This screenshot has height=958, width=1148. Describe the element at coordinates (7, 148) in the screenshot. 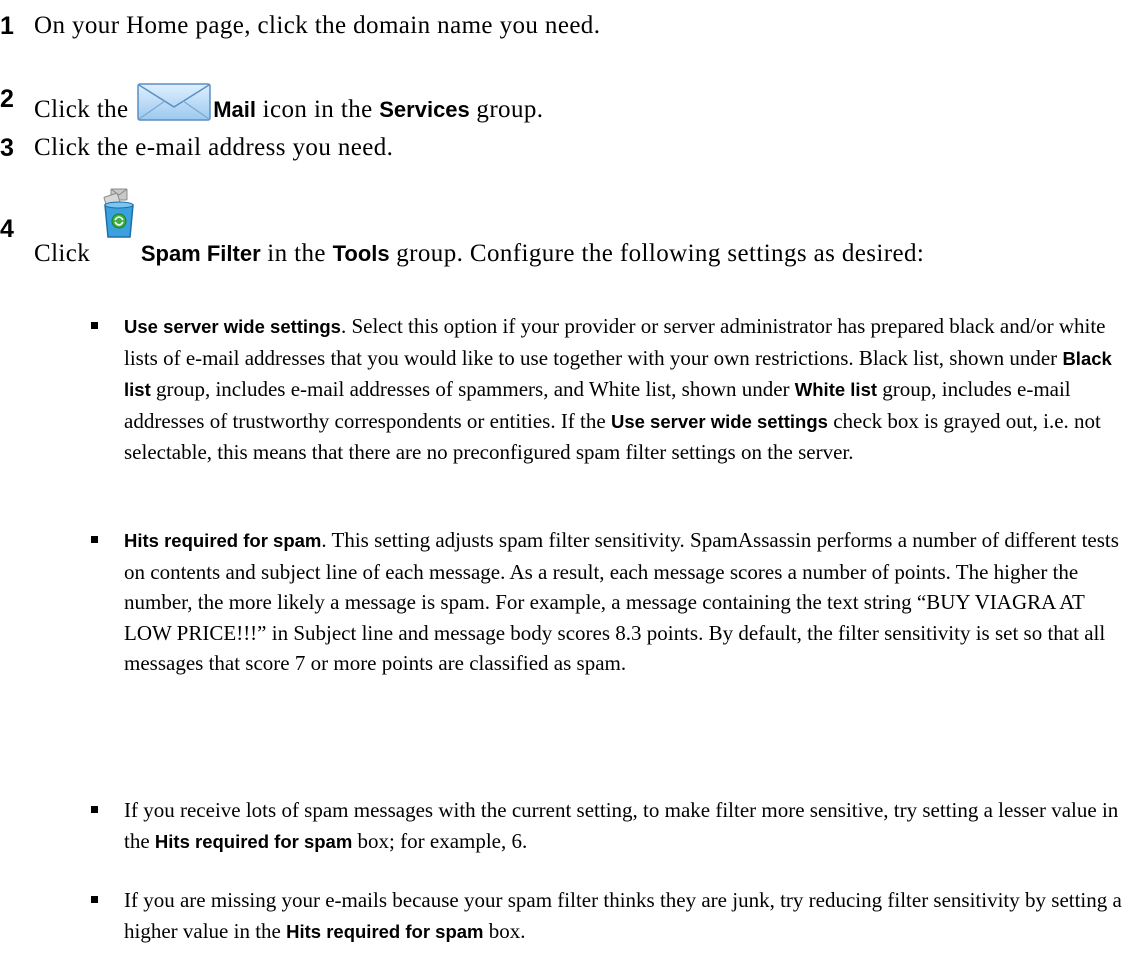

I see `step-number: 3` at that location.